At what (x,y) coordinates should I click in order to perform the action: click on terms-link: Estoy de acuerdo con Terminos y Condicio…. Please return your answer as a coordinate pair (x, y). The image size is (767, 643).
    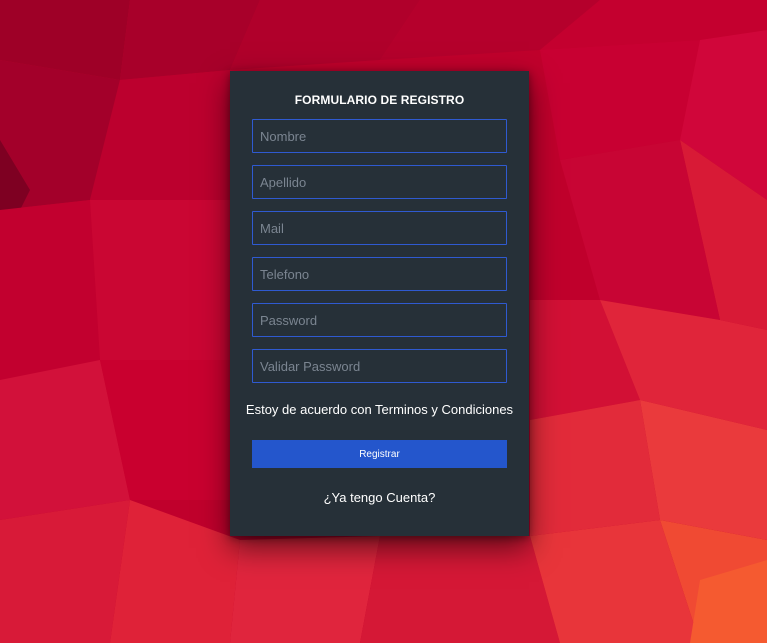
    Looking at the image, I should click on (379, 409).